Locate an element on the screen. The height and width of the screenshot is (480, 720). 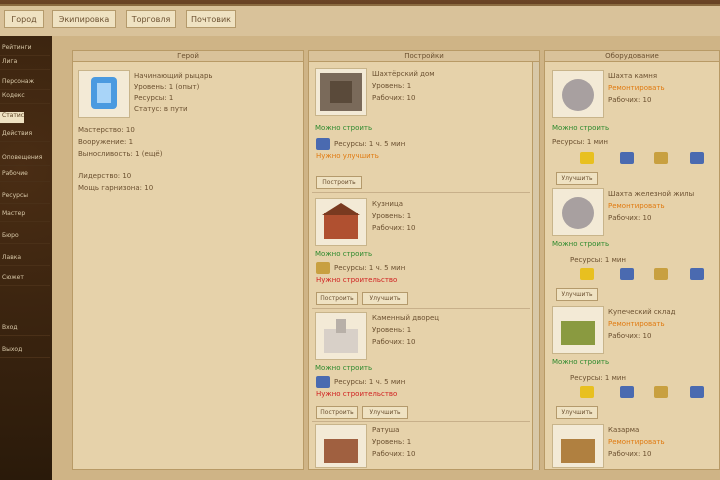
nav-button-3: Торговля is located at coordinates (151, 19).